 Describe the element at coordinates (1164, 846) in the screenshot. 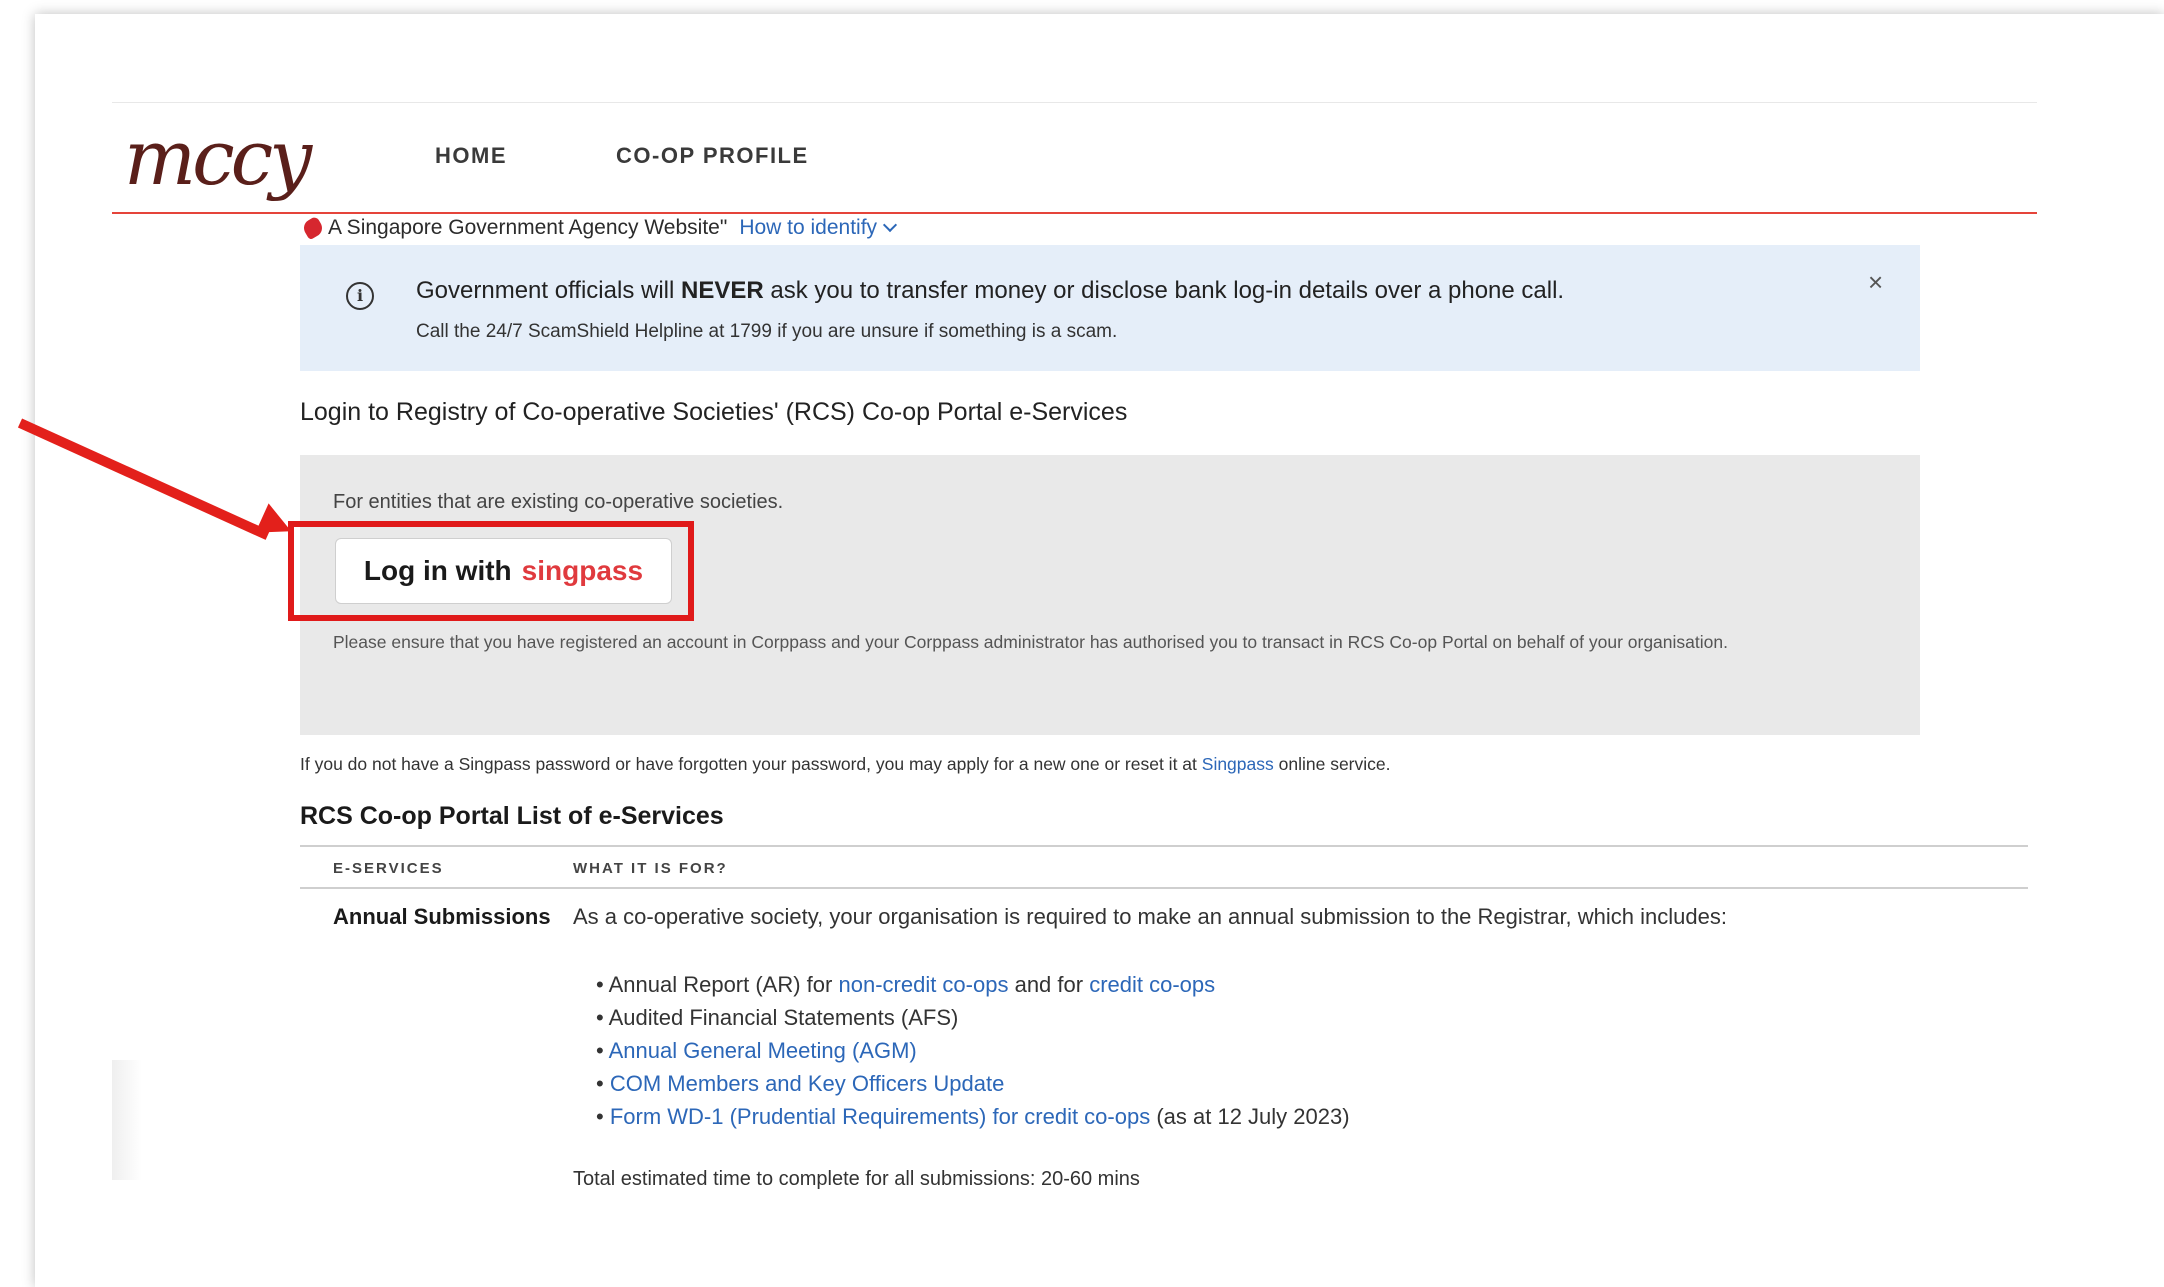

I see `table-top-rule` at that location.